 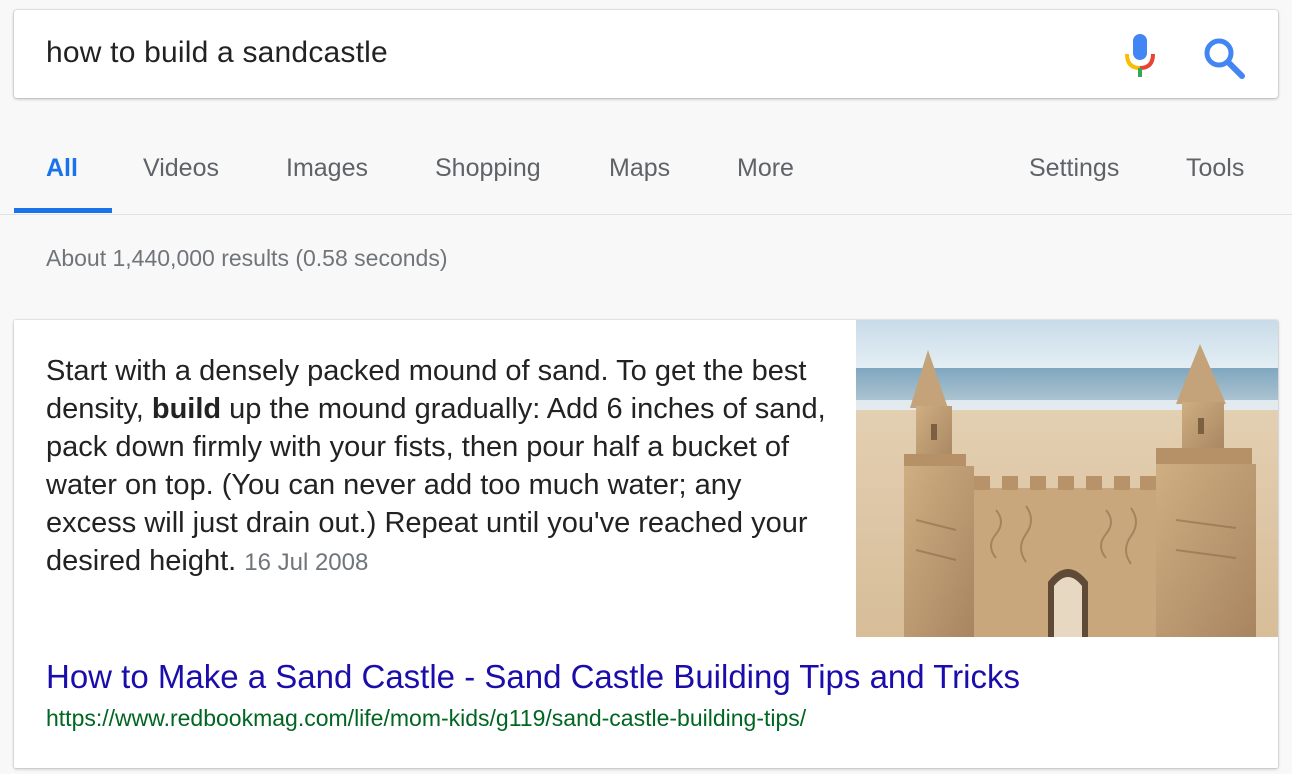 What do you see at coordinates (1067, 478) in the screenshot?
I see `sandcastle-image` at bounding box center [1067, 478].